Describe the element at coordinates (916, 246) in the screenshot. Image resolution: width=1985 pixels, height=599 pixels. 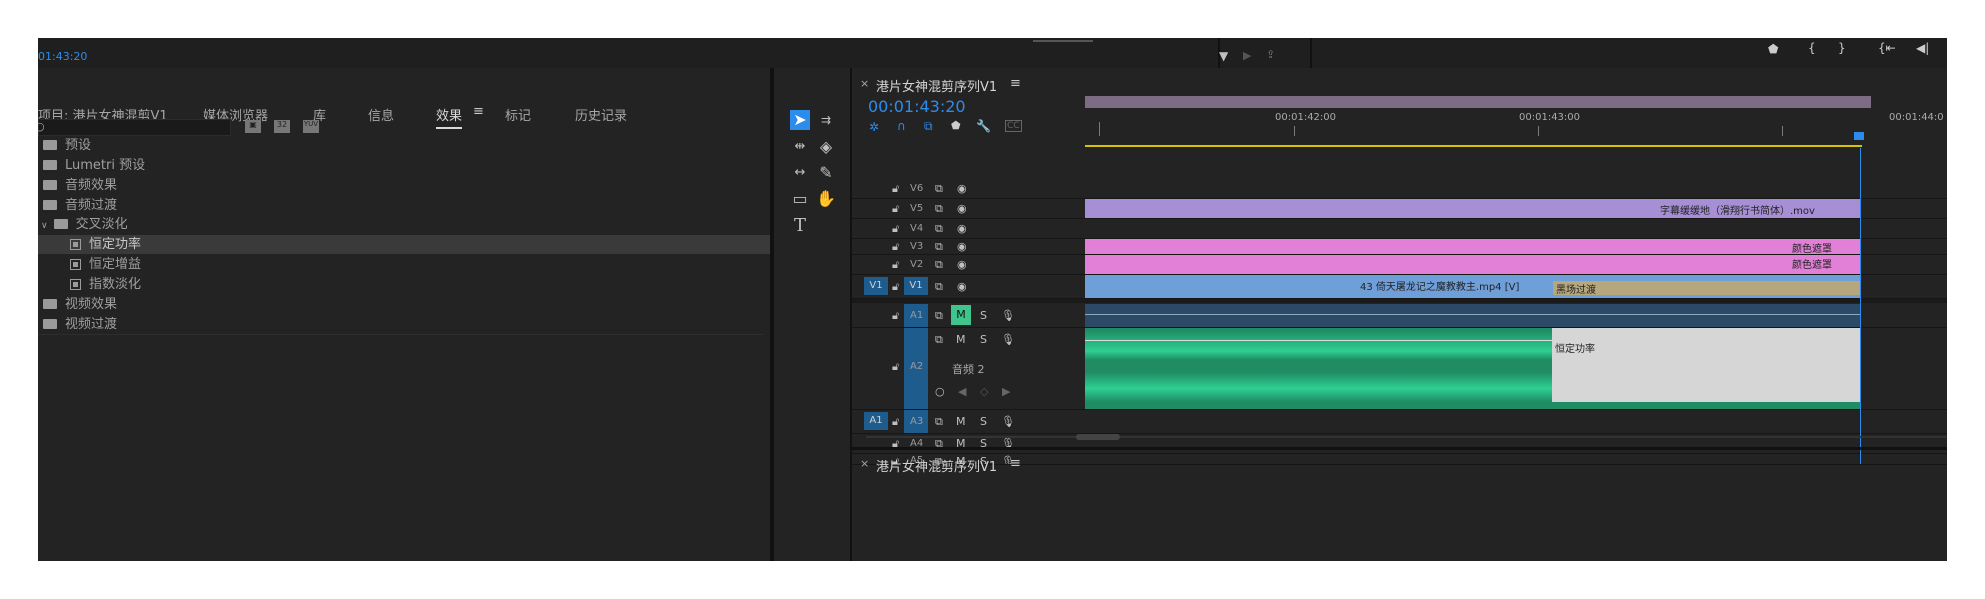
I see `track-label: V3` at that location.